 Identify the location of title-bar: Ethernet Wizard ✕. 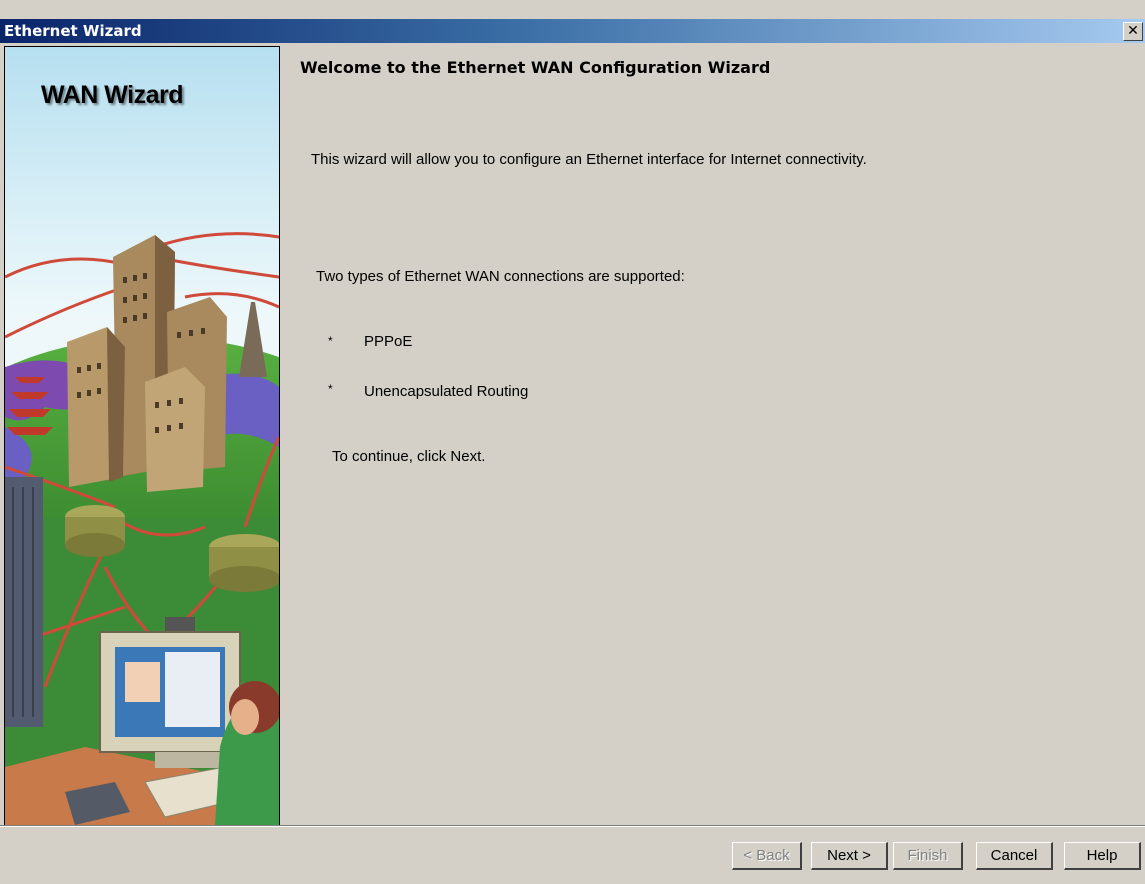
(572, 31).